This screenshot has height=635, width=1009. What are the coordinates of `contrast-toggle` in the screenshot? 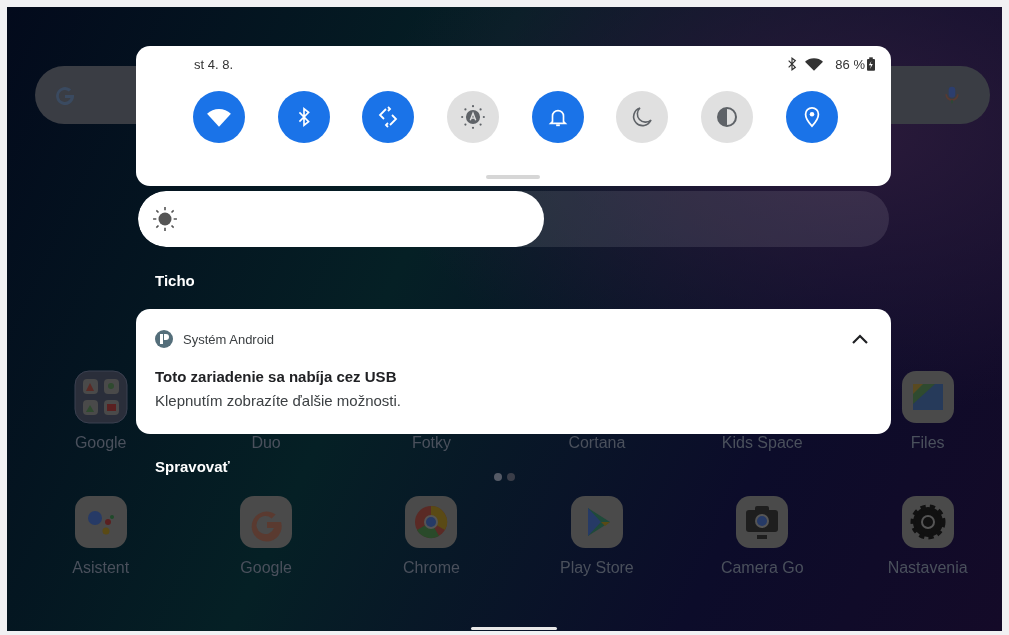 It's located at (727, 117).